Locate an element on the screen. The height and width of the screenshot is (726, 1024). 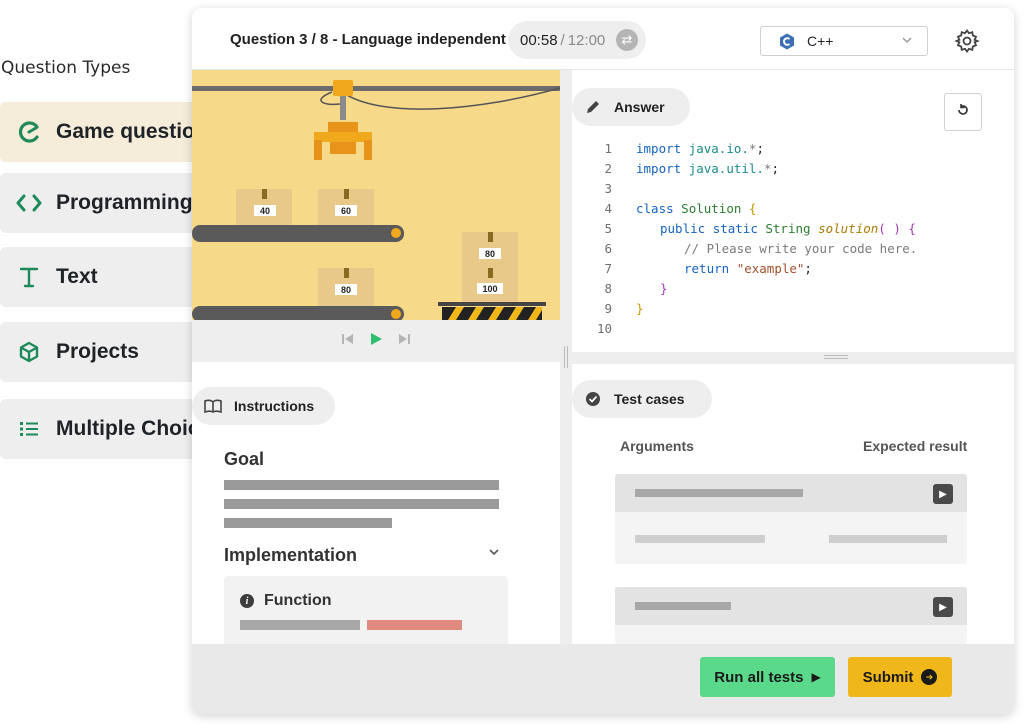
line-number: 8 is located at coordinates (608, 288).